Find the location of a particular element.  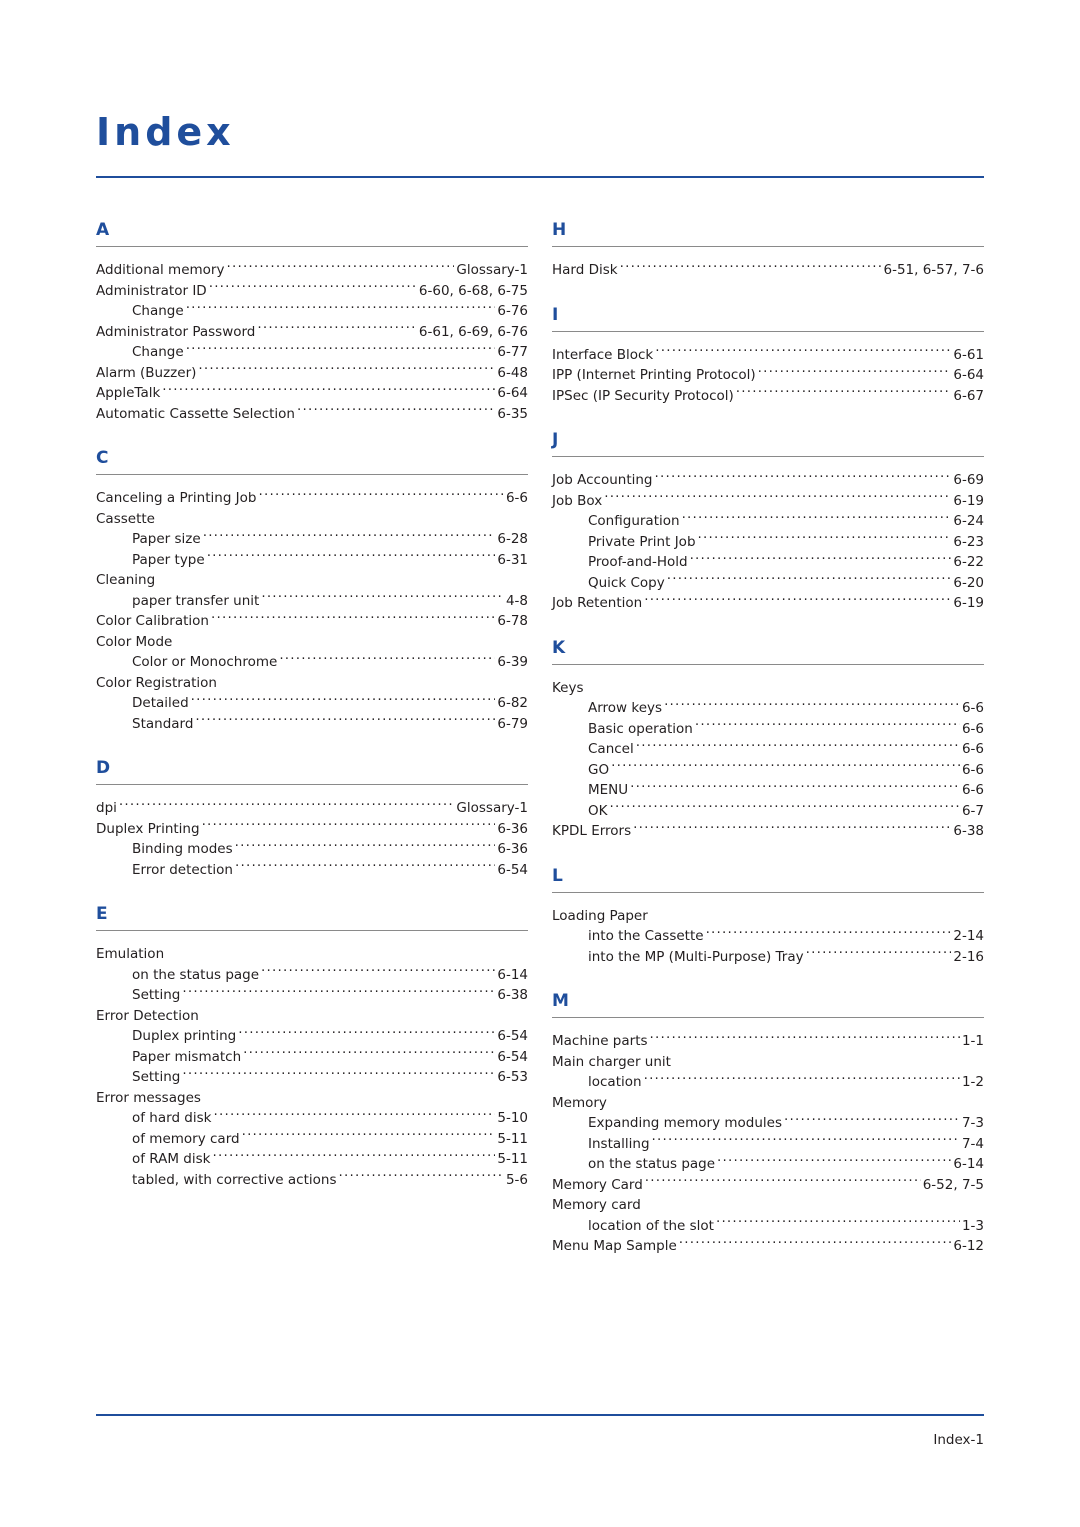

index-subentry: GO 6-6 is located at coordinates (768, 770).